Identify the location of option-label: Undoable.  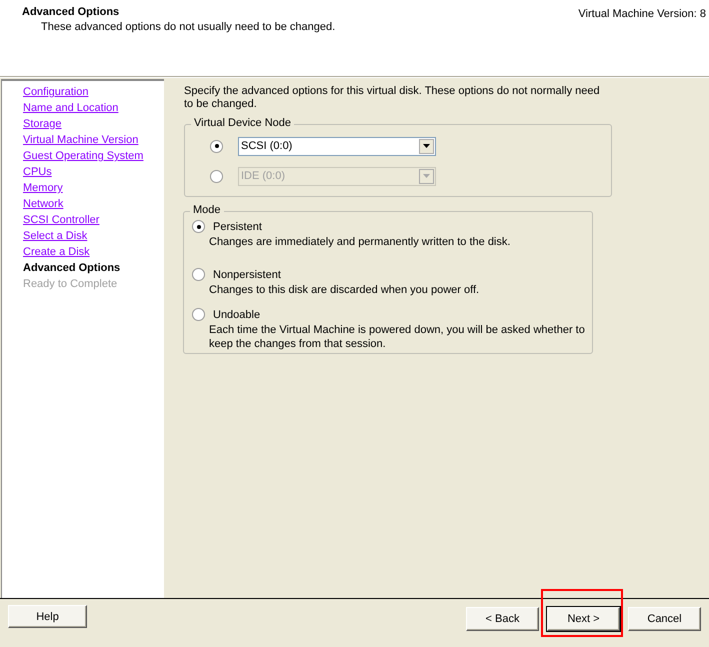
(236, 314).